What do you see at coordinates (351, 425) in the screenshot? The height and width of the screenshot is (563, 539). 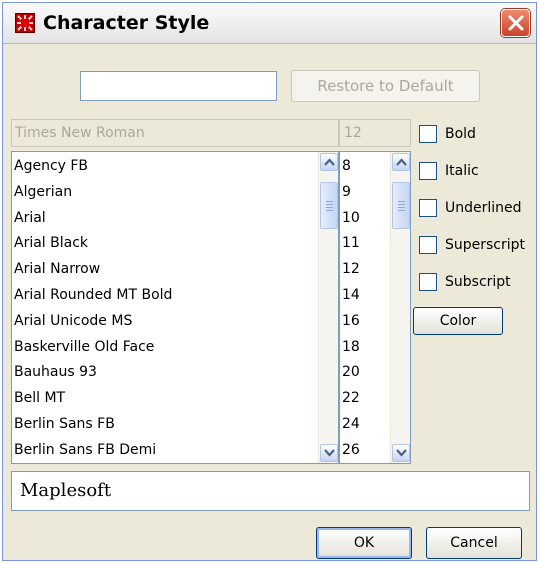 I see `size-list-item: 24` at bounding box center [351, 425].